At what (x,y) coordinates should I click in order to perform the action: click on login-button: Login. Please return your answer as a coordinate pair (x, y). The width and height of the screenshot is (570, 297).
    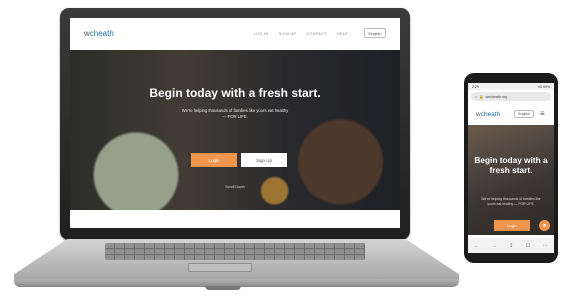
    Looking at the image, I should click on (214, 160).